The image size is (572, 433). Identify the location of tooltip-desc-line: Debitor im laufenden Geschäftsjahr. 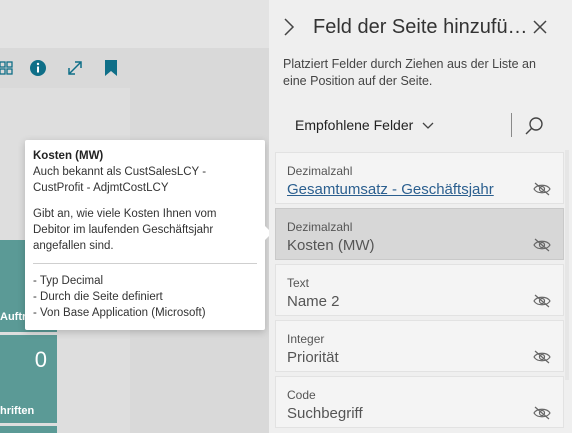
(123, 230).